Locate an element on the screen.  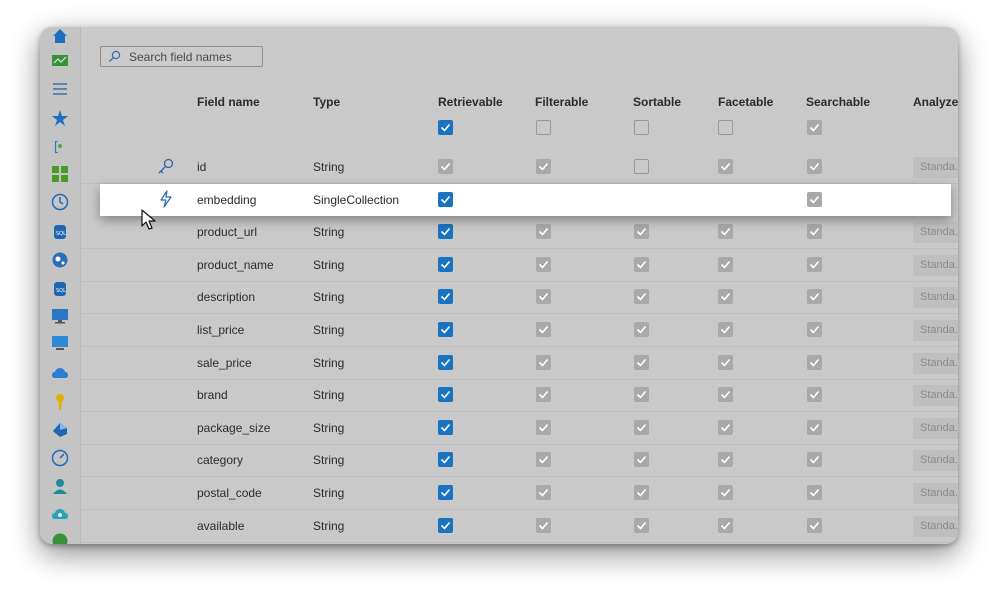
col-header-type: Type is located at coordinates (326, 102).